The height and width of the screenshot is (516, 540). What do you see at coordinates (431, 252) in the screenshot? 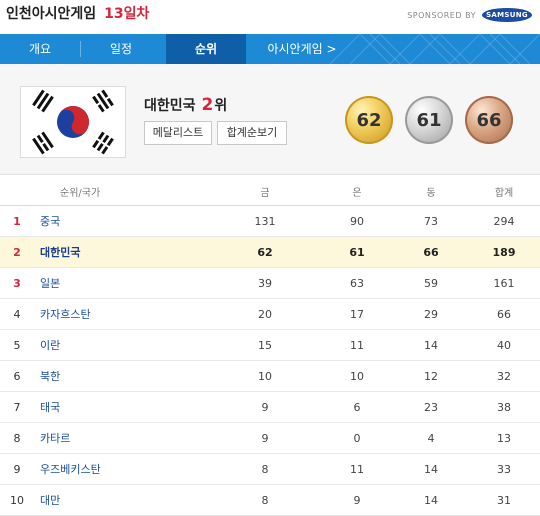
I see `row-bronze: 66` at bounding box center [431, 252].